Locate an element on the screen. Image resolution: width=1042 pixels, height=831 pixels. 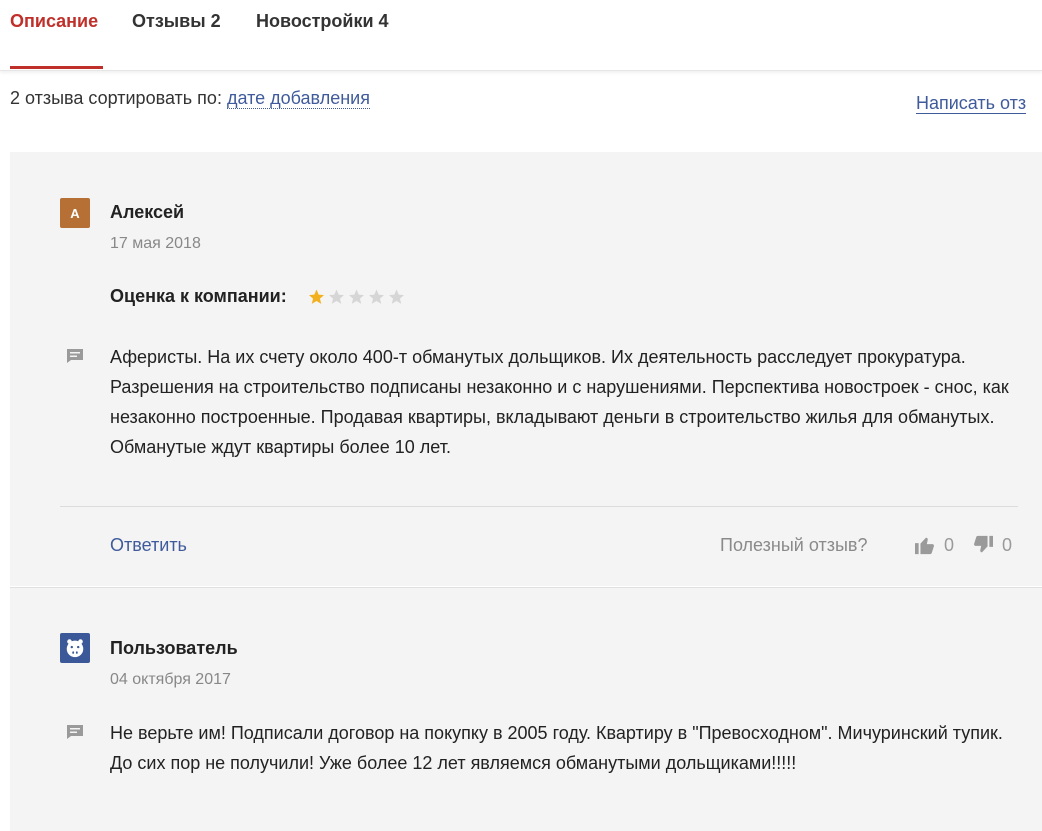
reply-button: Ответить is located at coordinates (148, 545).